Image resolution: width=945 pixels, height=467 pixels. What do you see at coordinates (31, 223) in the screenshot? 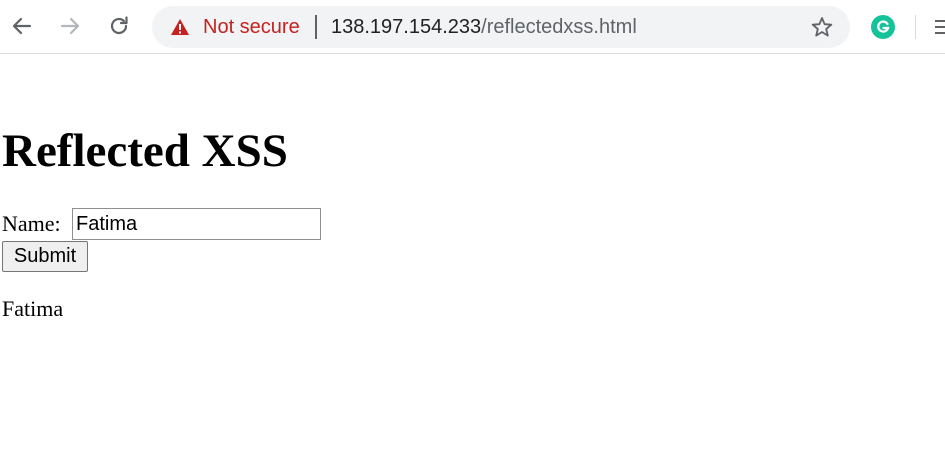
I see `name-label: Name:` at bounding box center [31, 223].